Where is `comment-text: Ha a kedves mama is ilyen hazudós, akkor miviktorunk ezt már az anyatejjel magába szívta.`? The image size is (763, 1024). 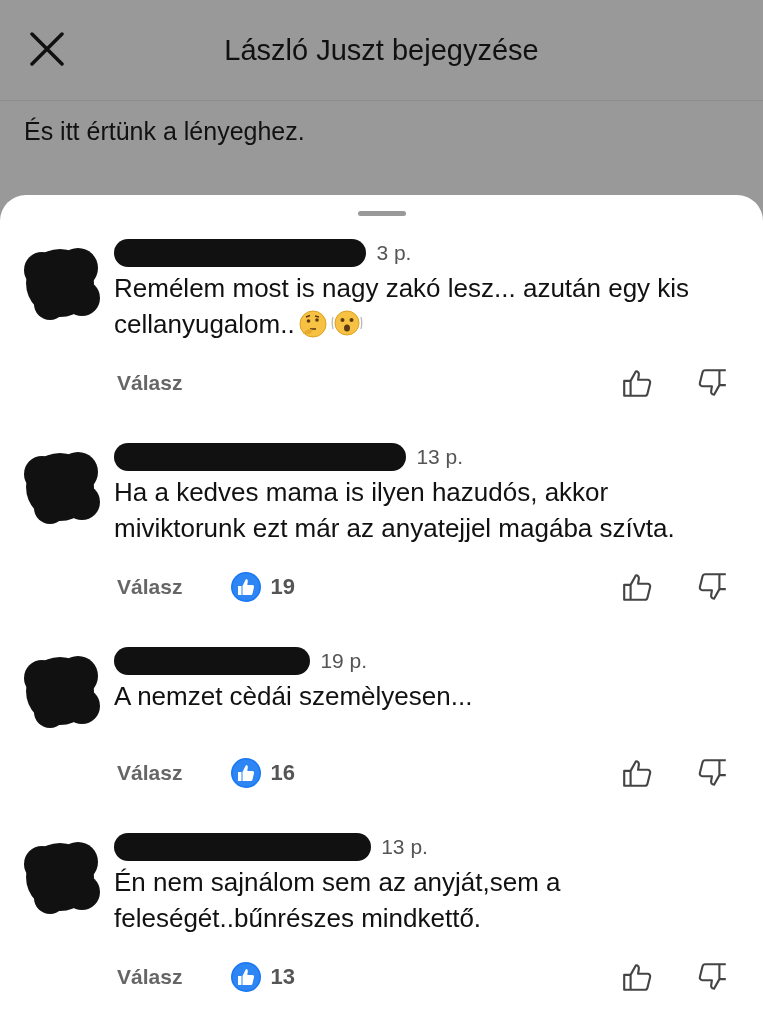 comment-text: Ha a kedves mama is ilyen hazudós, akkor miviktorunk ezt már az anyatejjel magába szívta. is located at coordinates (395, 510).